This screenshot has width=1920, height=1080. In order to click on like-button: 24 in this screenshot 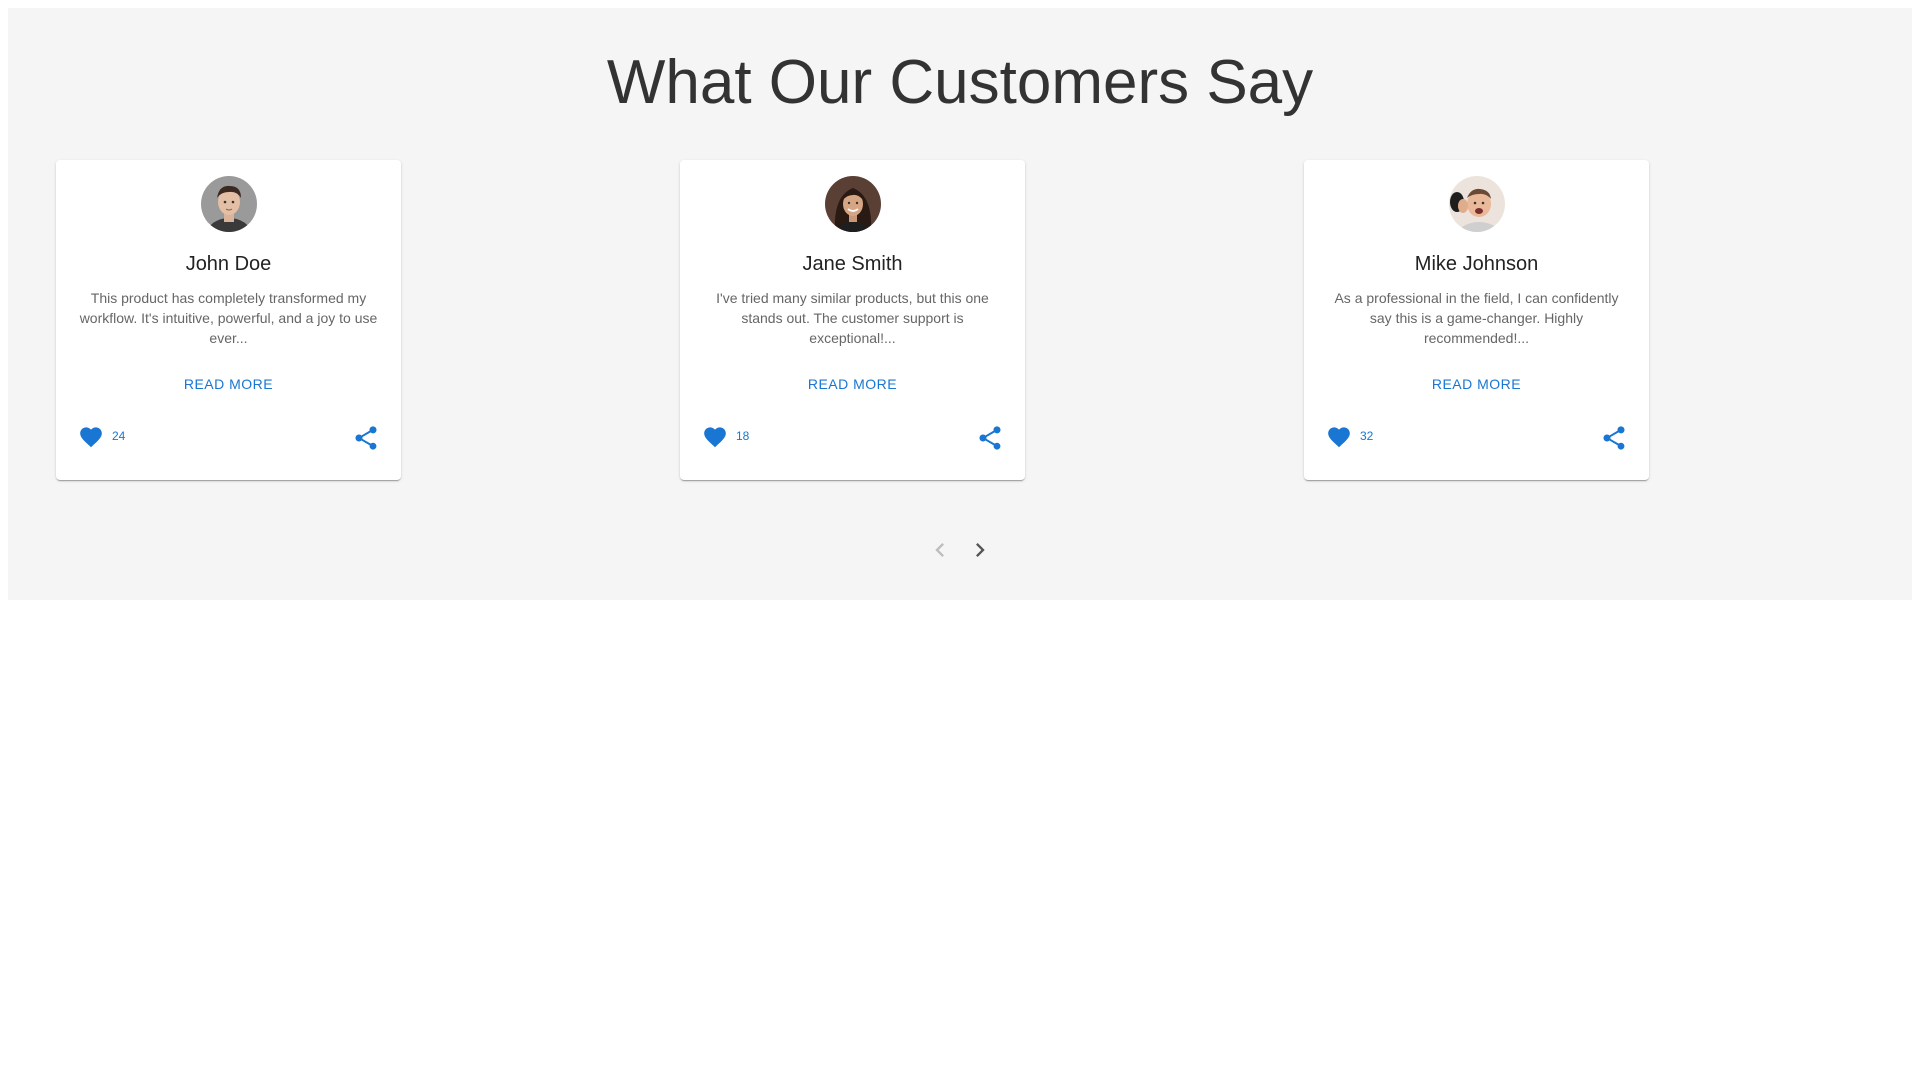, I will do `click(101, 436)`.